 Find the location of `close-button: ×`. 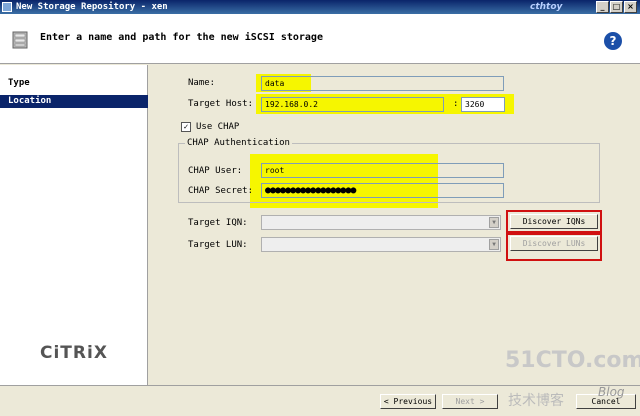

close-button: × is located at coordinates (630, 7).